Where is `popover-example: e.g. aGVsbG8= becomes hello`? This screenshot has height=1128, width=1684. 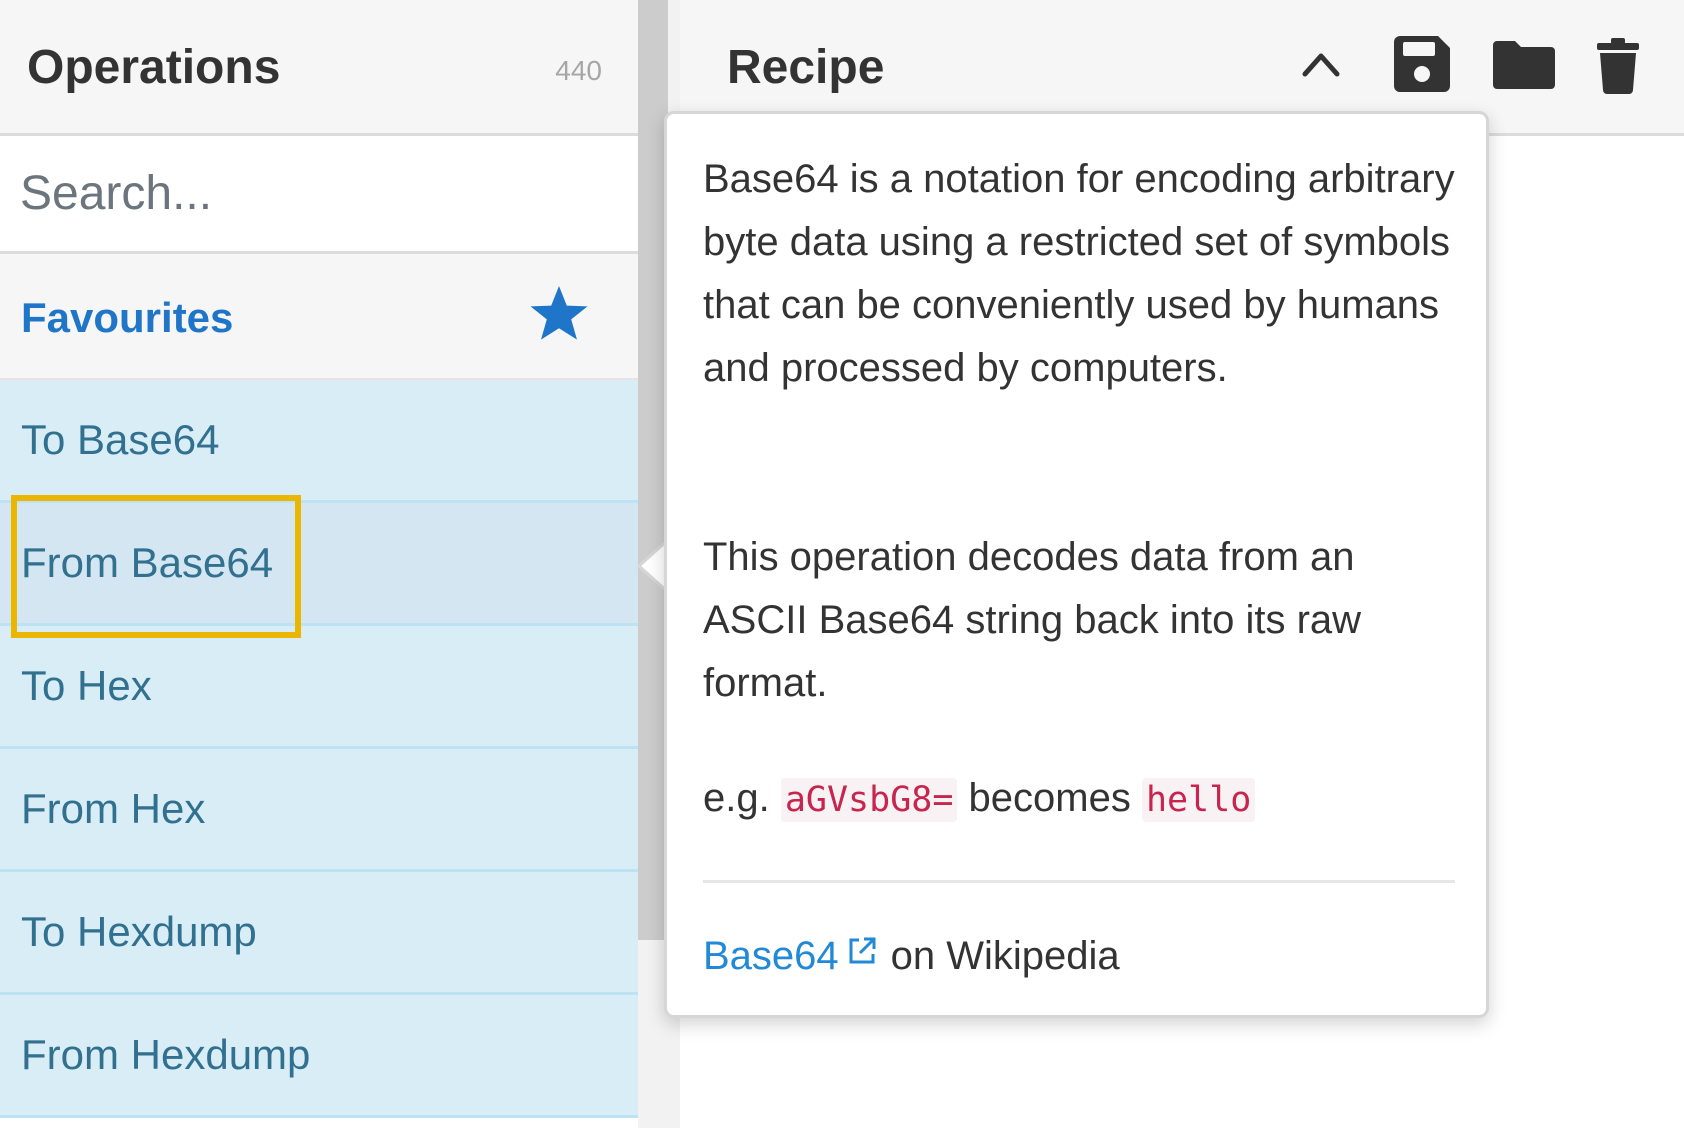 popover-example: e.g. aGVsbG8= becomes hello is located at coordinates (979, 799).